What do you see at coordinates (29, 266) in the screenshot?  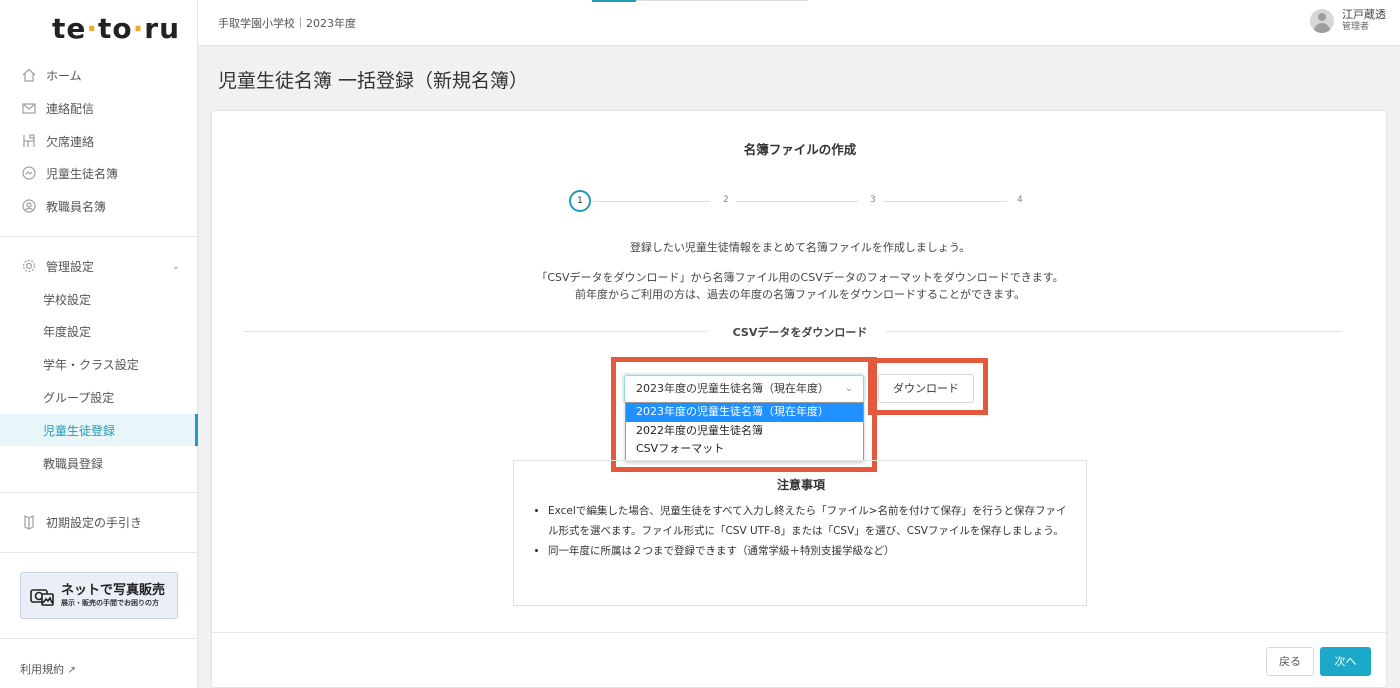 I see `gear-icon` at bounding box center [29, 266].